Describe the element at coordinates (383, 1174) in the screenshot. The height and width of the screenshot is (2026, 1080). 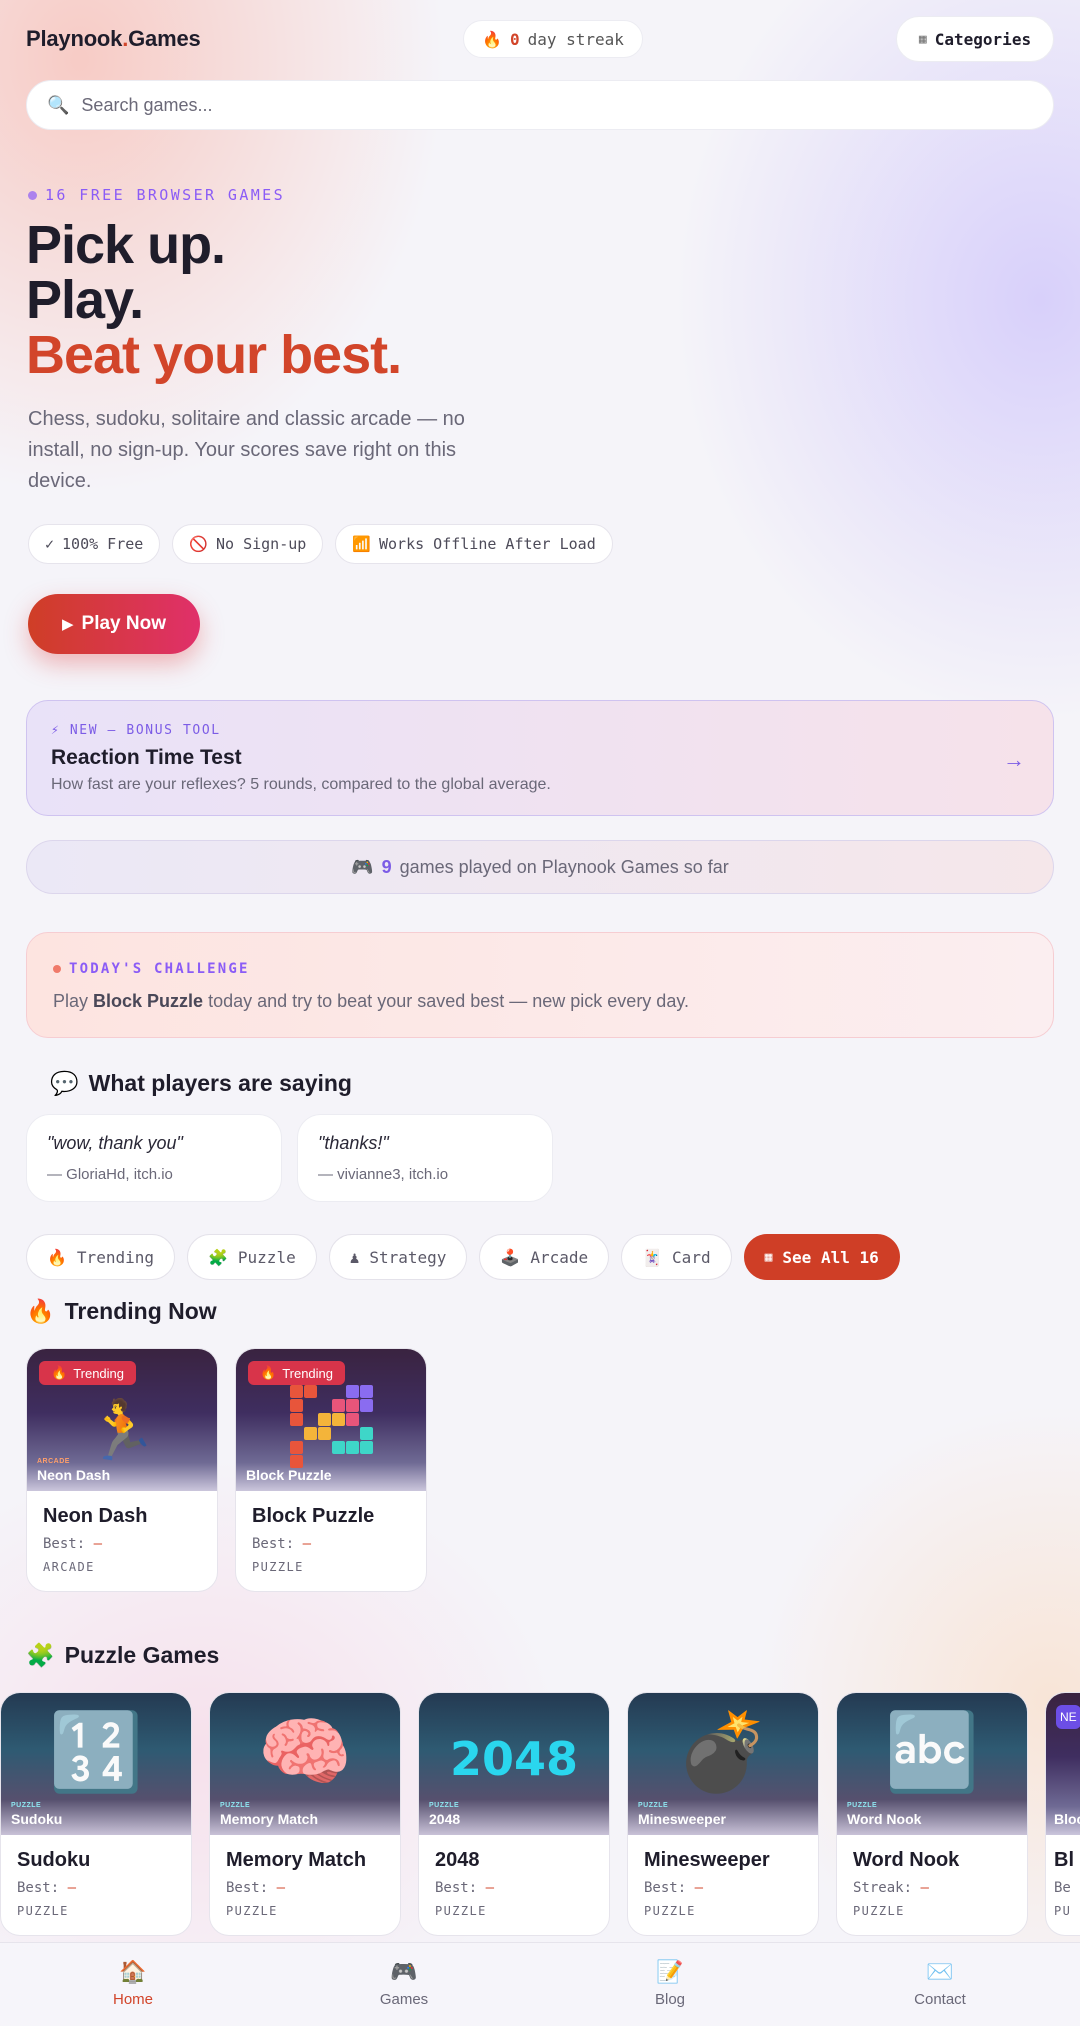
I see `testimonial-author: — vivianne3, itch.io` at that location.